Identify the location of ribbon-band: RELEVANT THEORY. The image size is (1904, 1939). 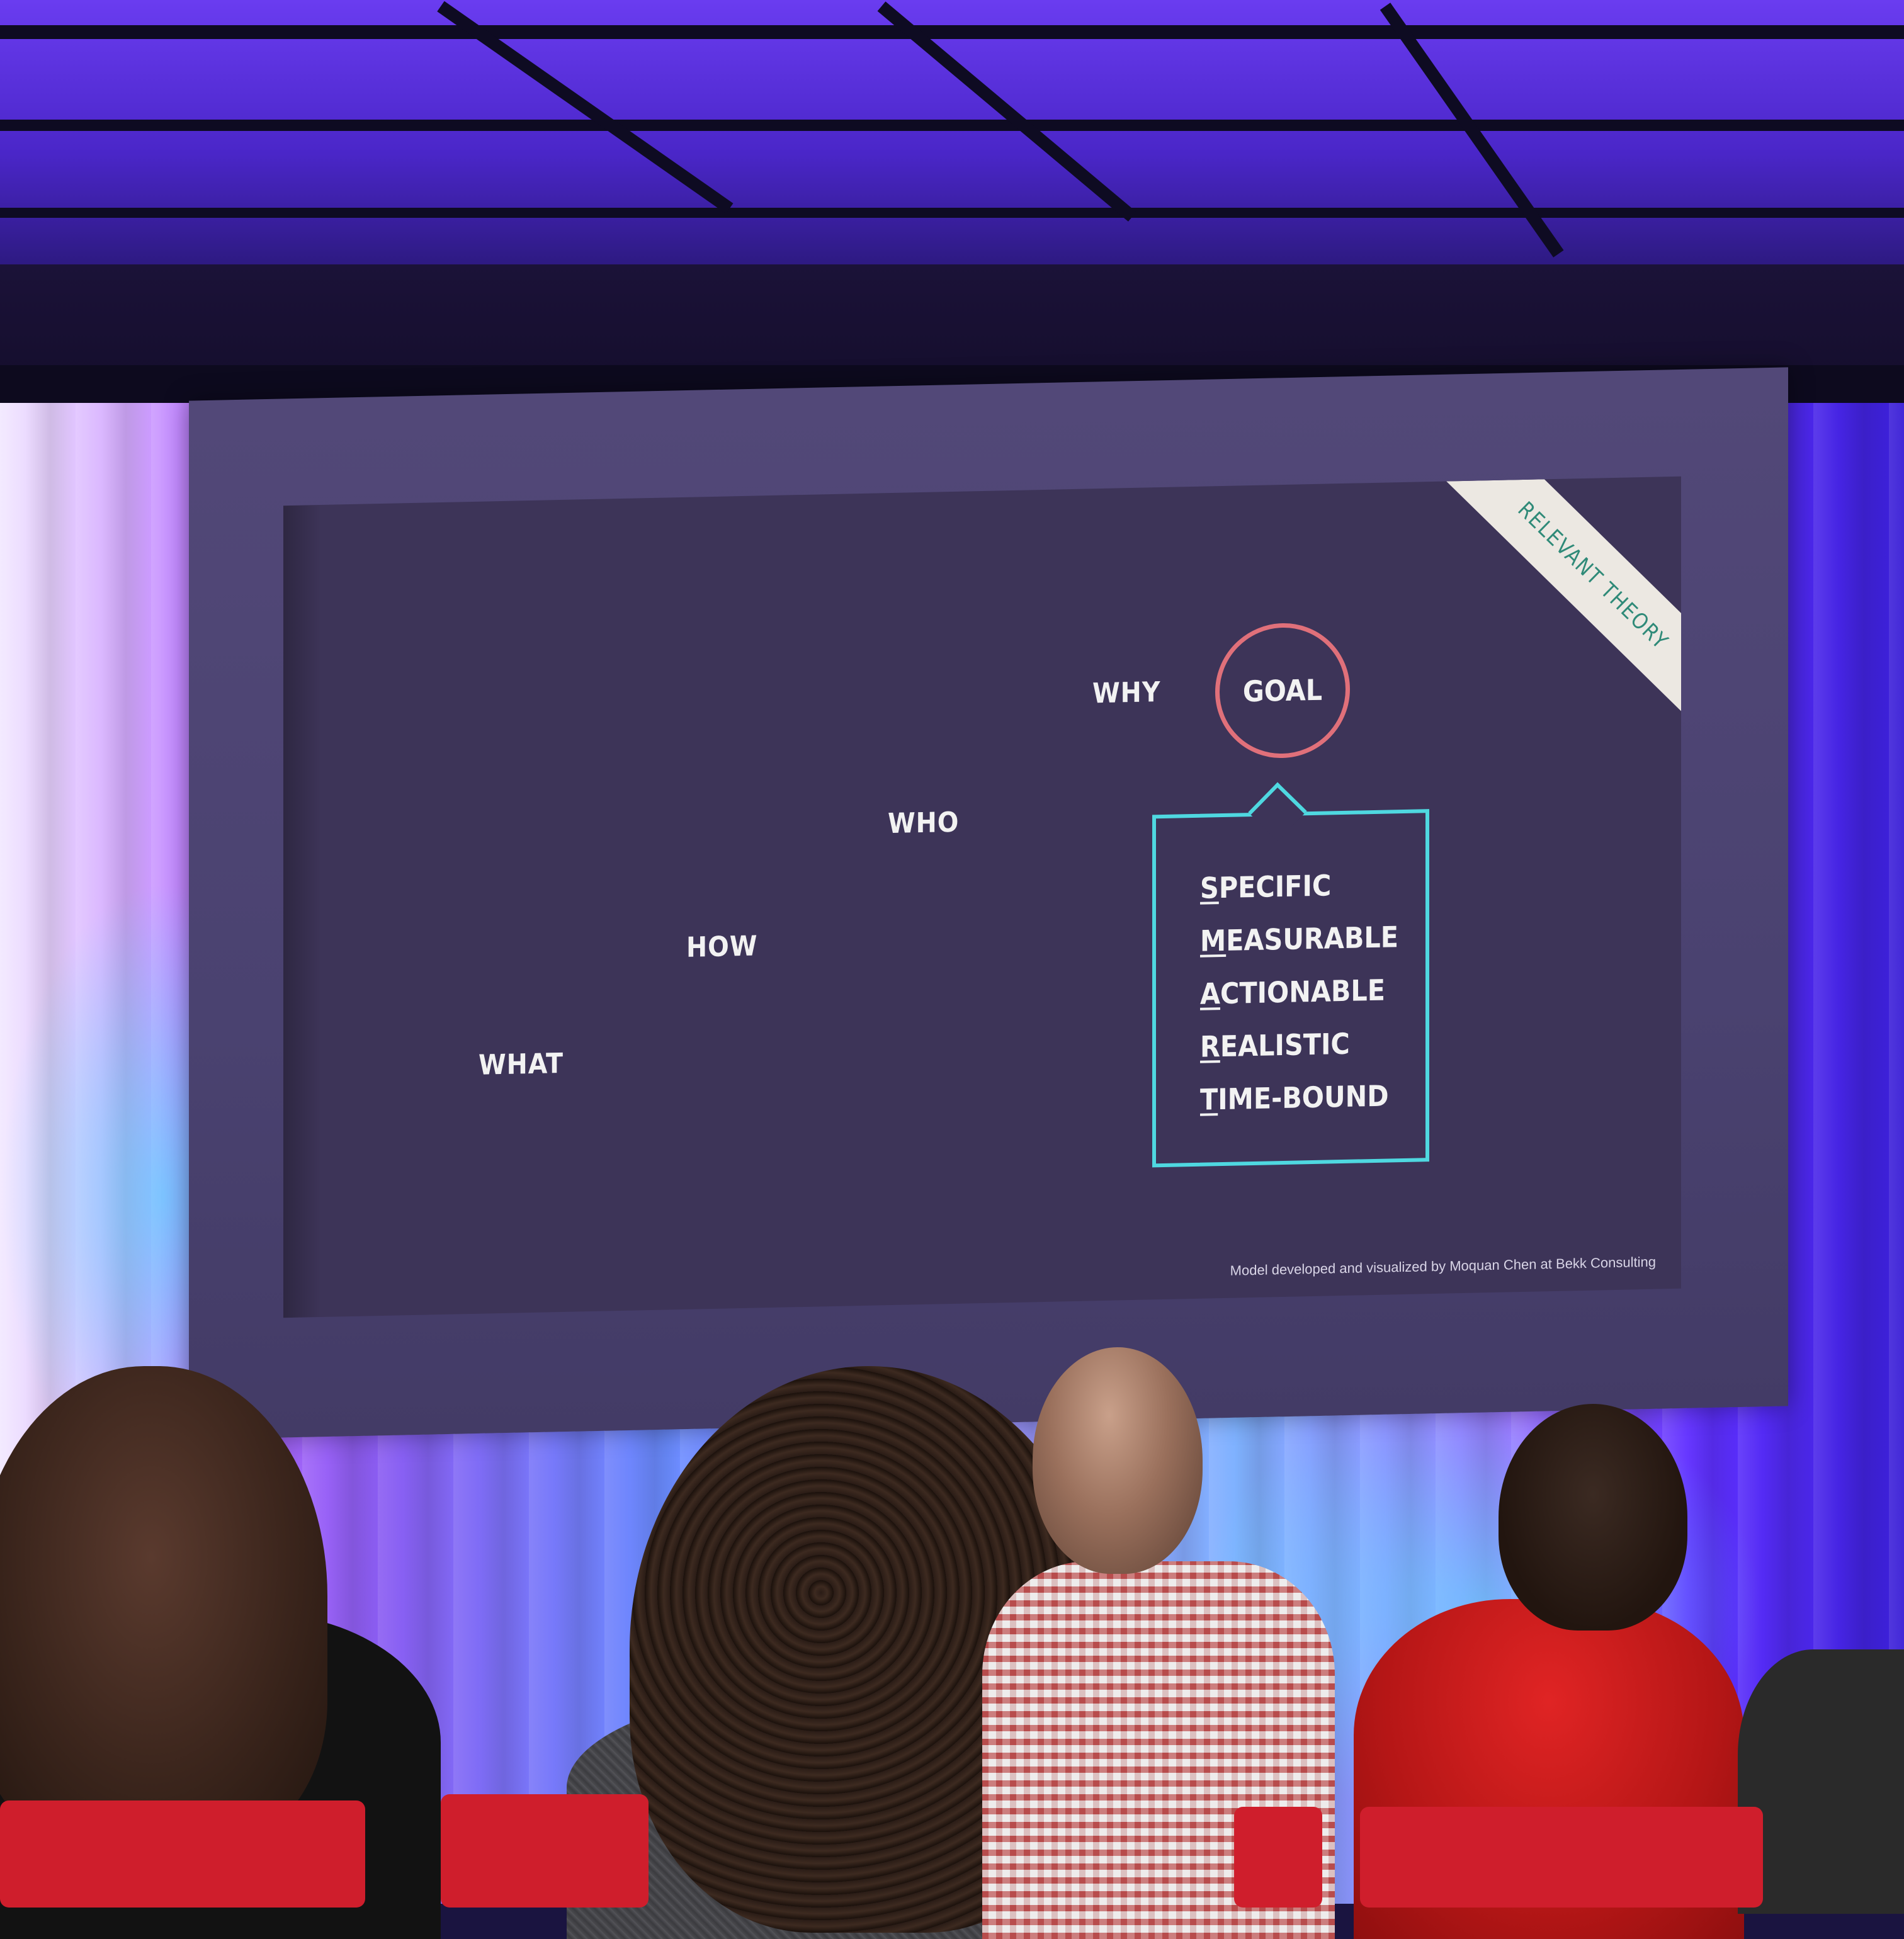
(1562, 598).